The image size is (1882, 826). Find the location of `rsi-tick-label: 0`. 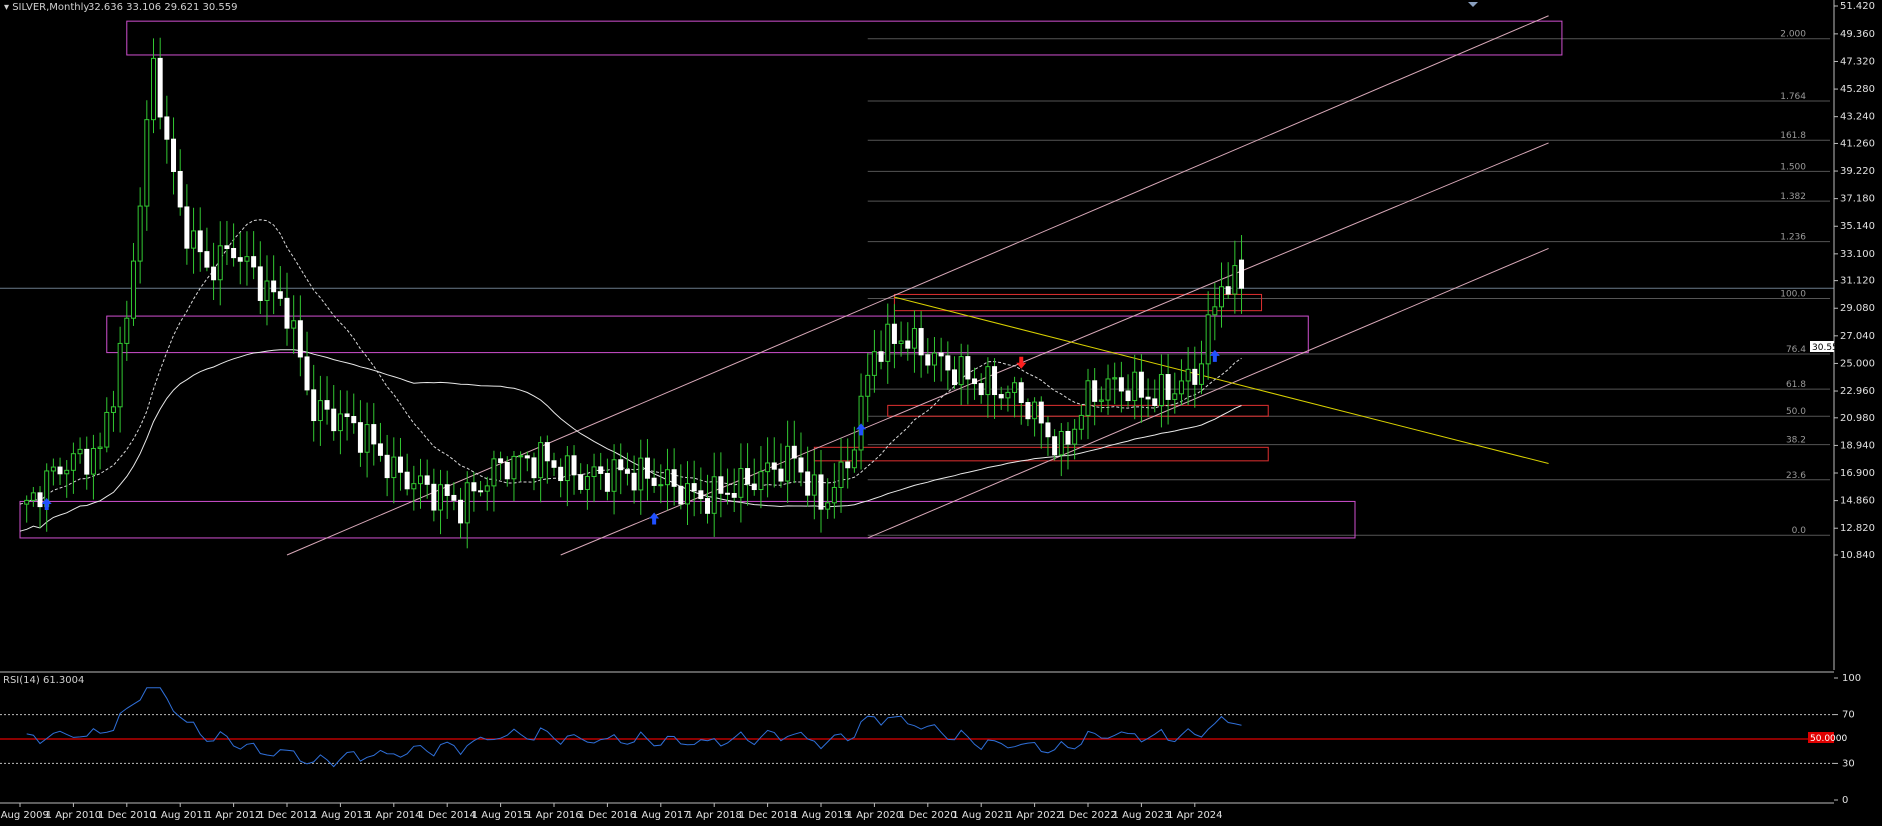

rsi-tick-label: 0 is located at coordinates (1845, 800).